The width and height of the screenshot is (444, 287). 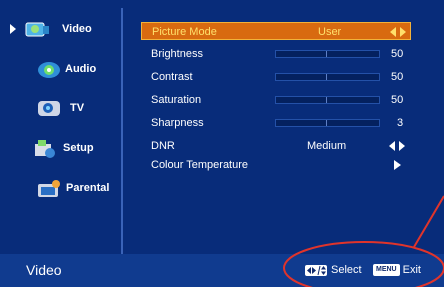 I want to click on sidebar-item-audio: Audio, so click(x=59, y=70).